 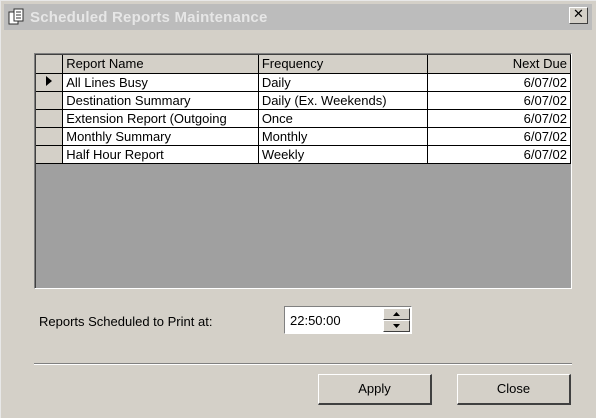 What do you see at coordinates (149, 17) in the screenshot?
I see `window-title: Scheduled Reports Maintenance` at bounding box center [149, 17].